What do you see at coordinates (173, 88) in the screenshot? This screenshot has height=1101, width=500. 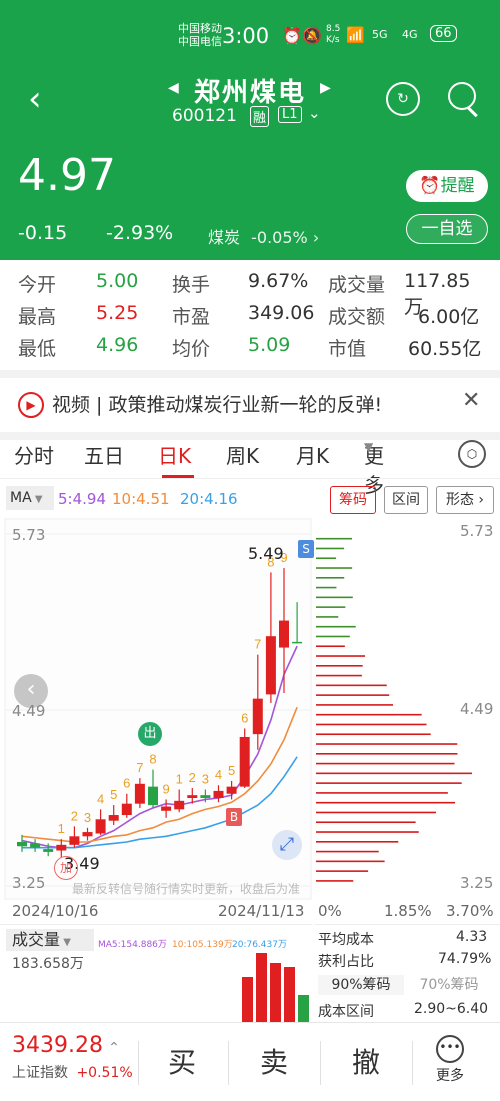 I see `prev-stock-icon: ◀` at bounding box center [173, 88].